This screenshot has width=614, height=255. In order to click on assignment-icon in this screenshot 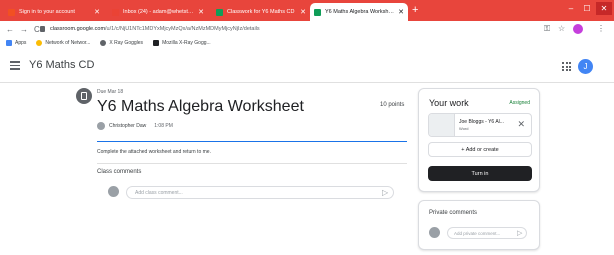, I will do `click(84, 96)`.